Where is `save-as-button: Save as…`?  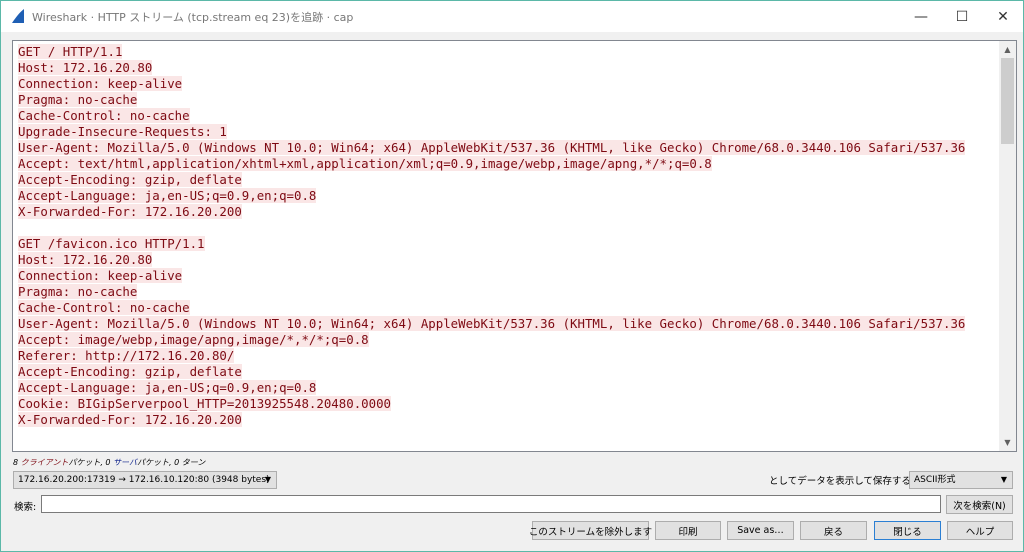
save-as-button: Save as… is located at coordinates (760, 530).